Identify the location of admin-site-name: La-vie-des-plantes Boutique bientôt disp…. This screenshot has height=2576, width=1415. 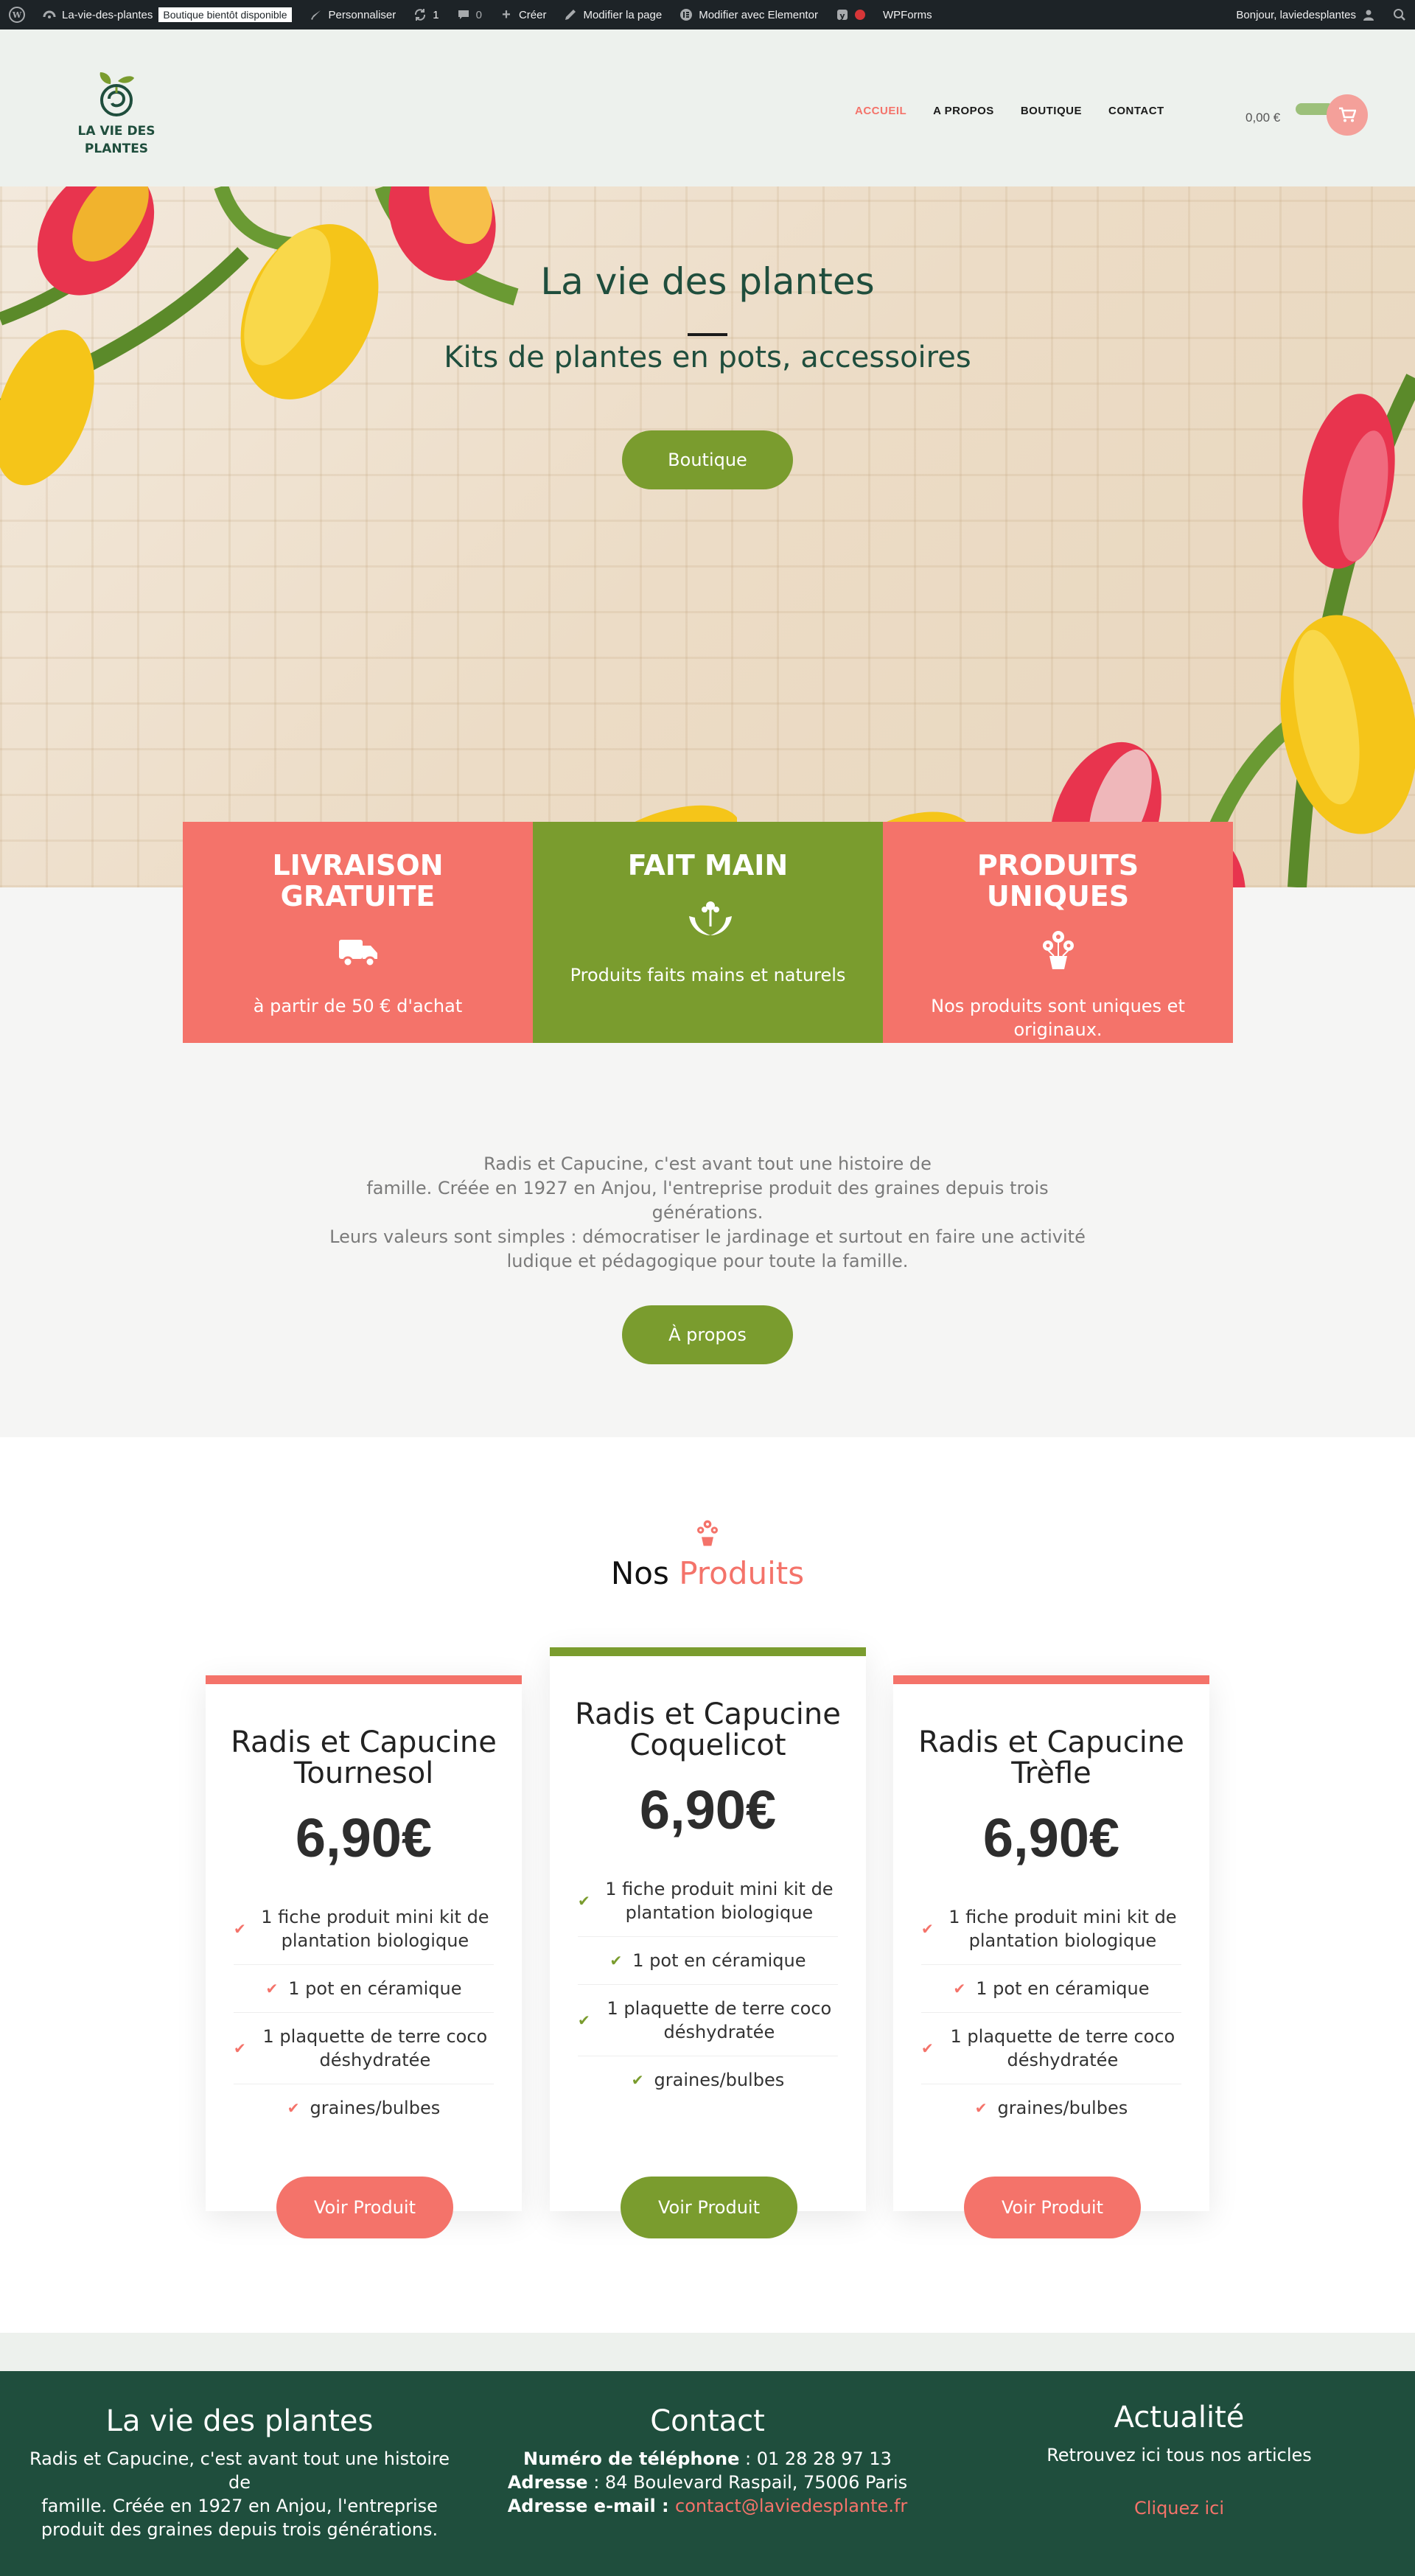
(167, 14).